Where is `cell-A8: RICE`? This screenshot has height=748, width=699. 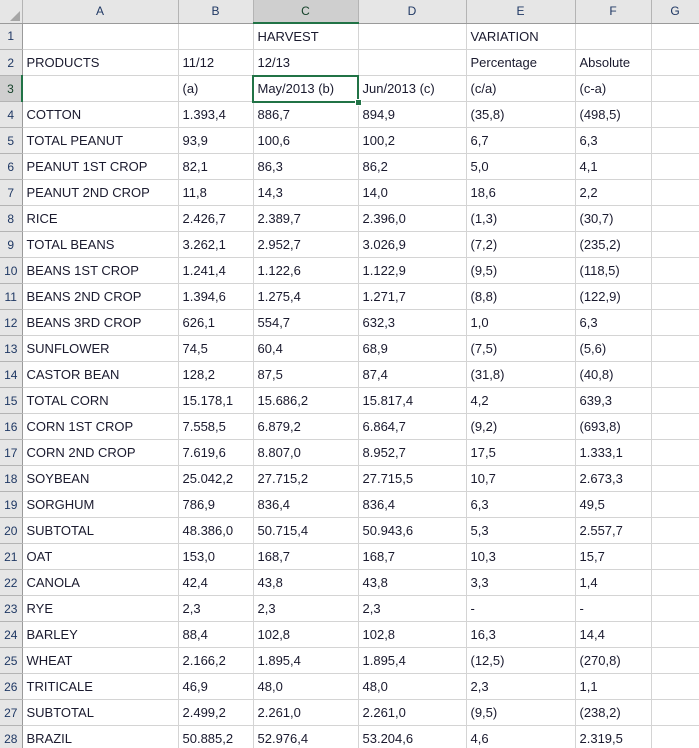 cell-A8: RICE is located at coordinates (100, 218).